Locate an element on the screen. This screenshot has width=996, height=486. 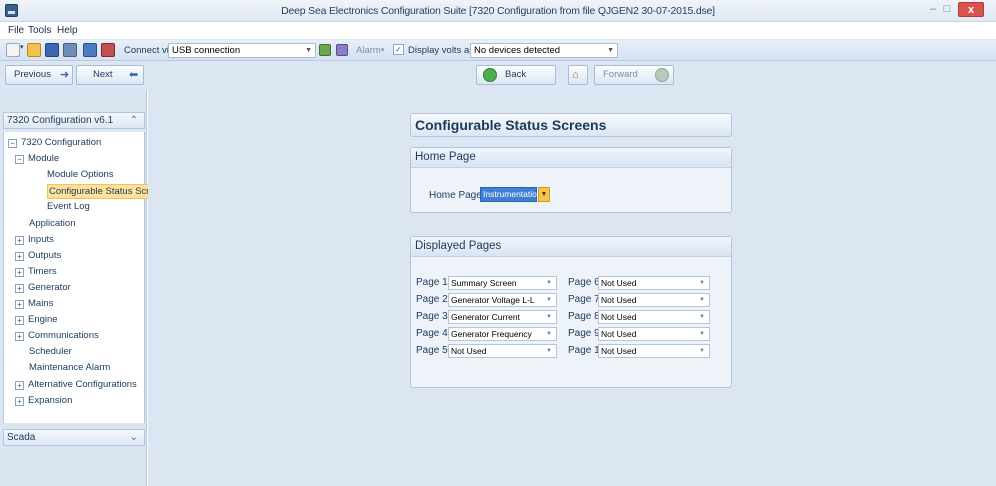
page-8-select: Not Used ▼ is located at coordinates (654, 317).